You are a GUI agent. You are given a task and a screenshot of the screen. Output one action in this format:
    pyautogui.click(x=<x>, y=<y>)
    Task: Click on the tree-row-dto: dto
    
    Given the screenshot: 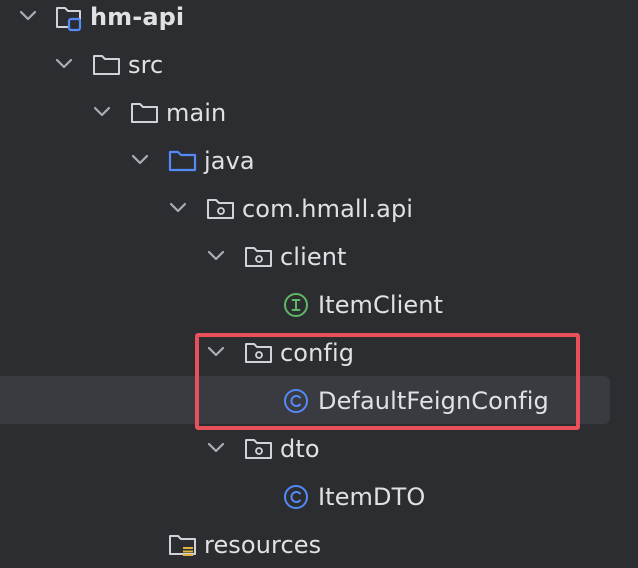 What is the action you would take?
    pyautogui.click(x=319, y=449)
    